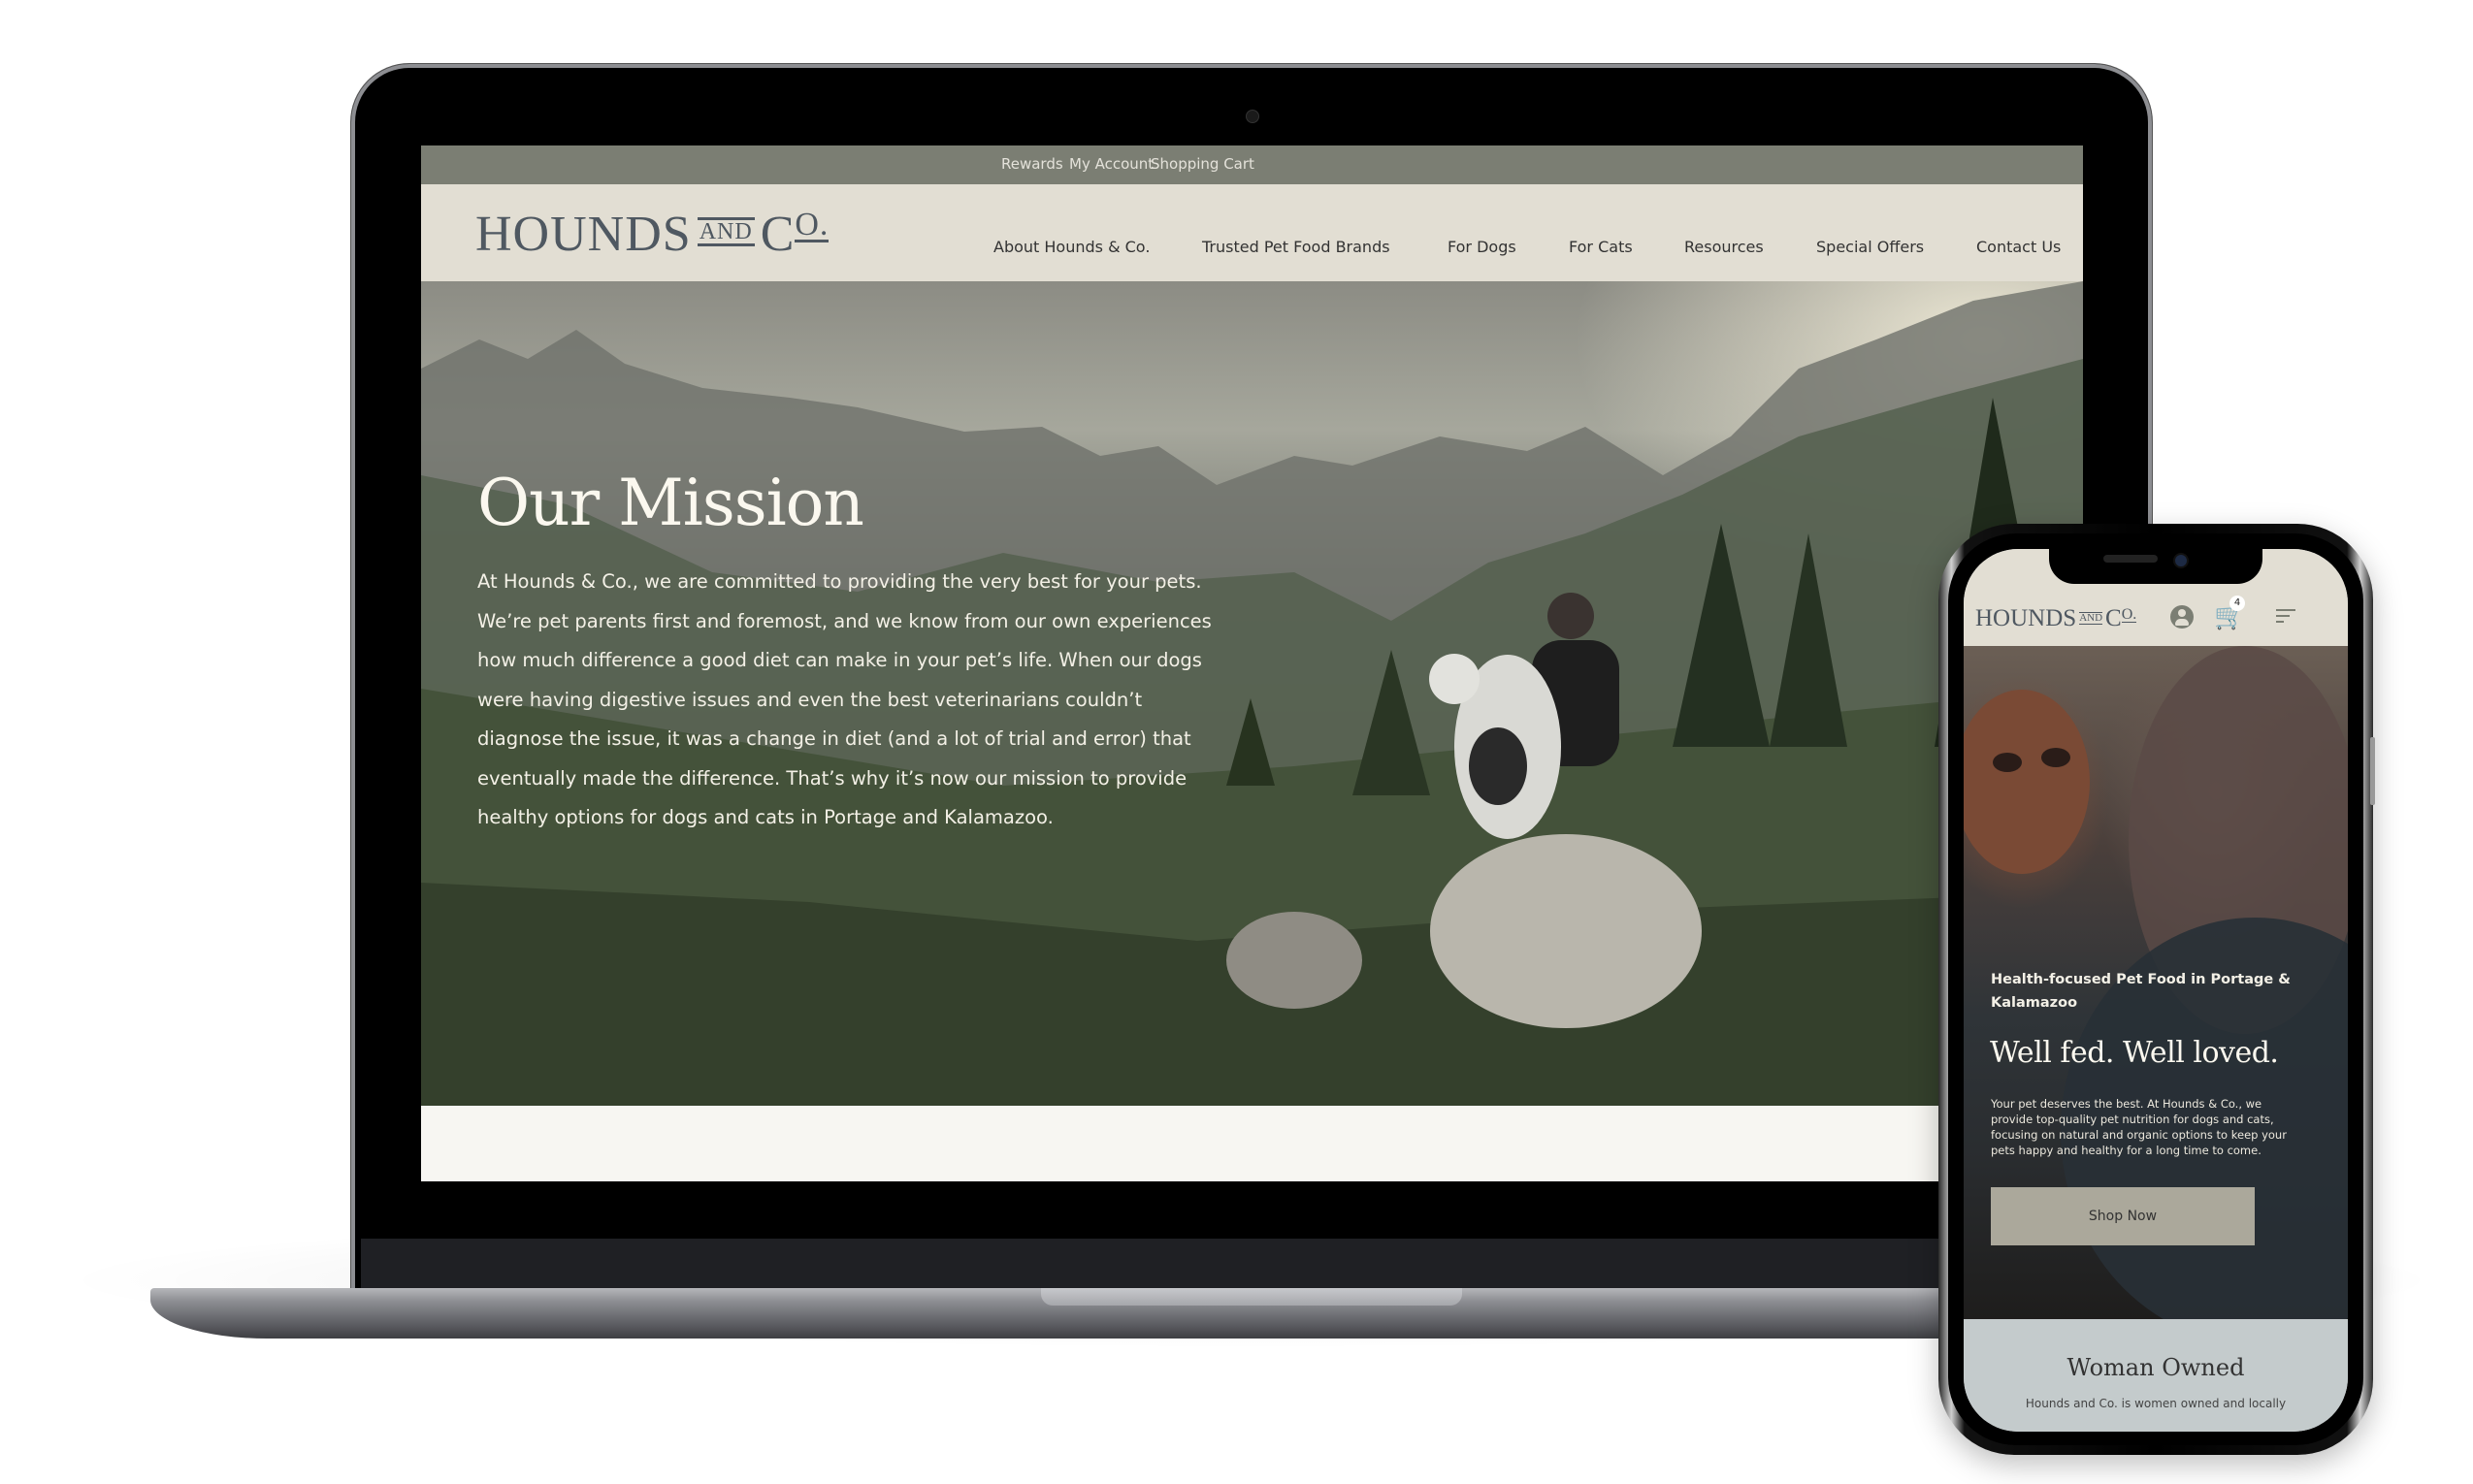 The height and width of the screenshot is (1484, 2473). I want to click on mobile-logo: HOUNDS AND CO., so click(2056, 618).